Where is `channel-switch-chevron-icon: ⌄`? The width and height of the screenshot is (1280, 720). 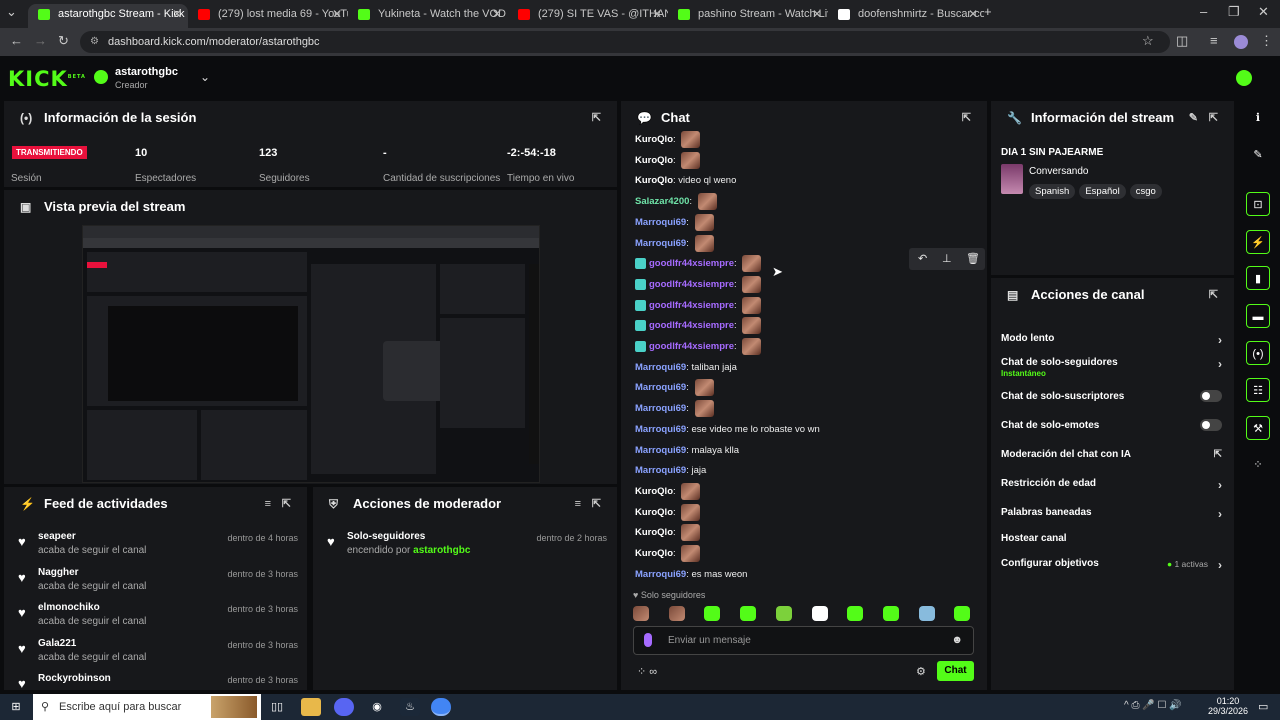
channel-switch-chevron-icon: ⌄ is located at coordinates (205, 77).